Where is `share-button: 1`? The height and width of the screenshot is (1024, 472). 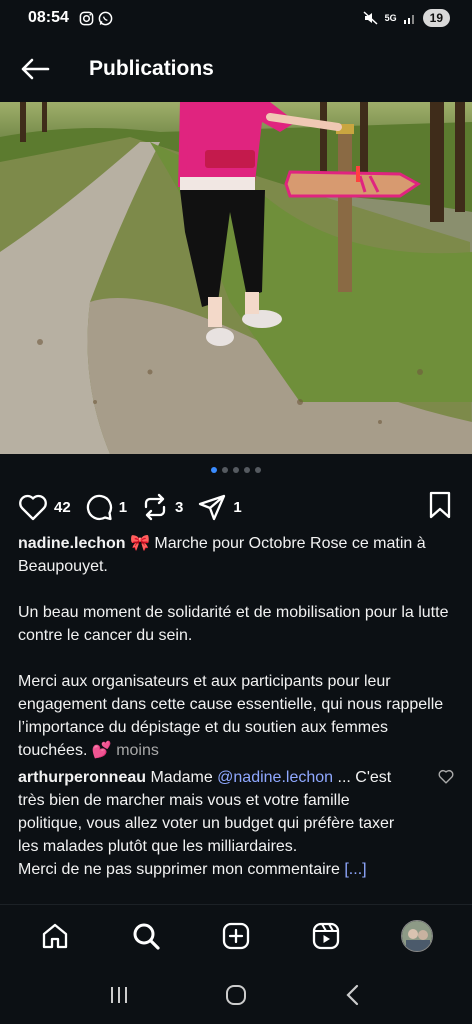
share-button: 1 is located at coordinates (219, 507).